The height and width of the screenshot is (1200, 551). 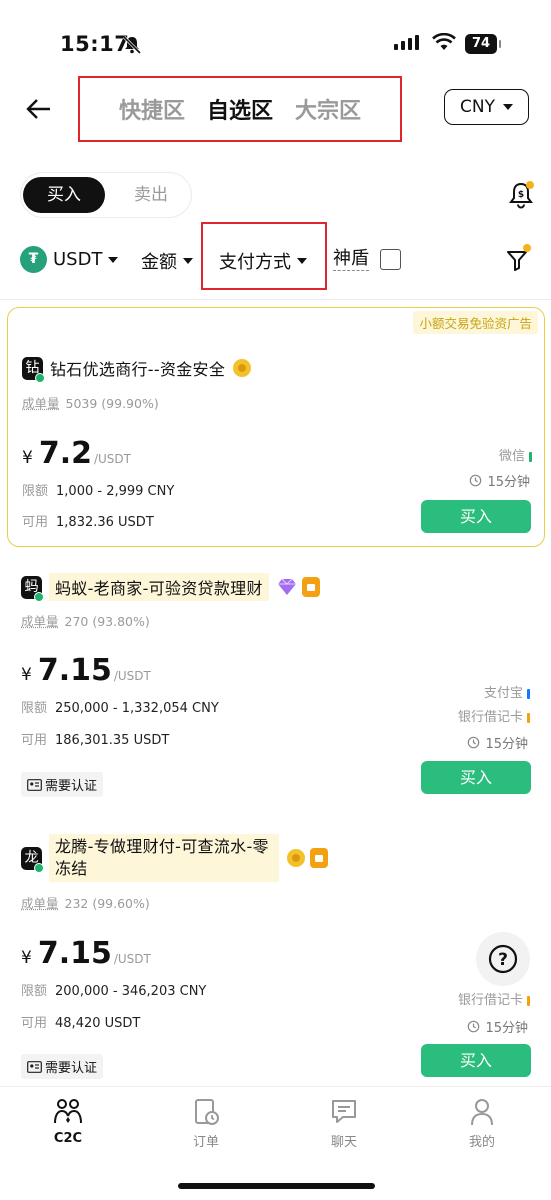 What do you see at coordinates (151, 195) in the screenshot?
I see `sell-tab: 卖出` at bounding box center [151, 195].